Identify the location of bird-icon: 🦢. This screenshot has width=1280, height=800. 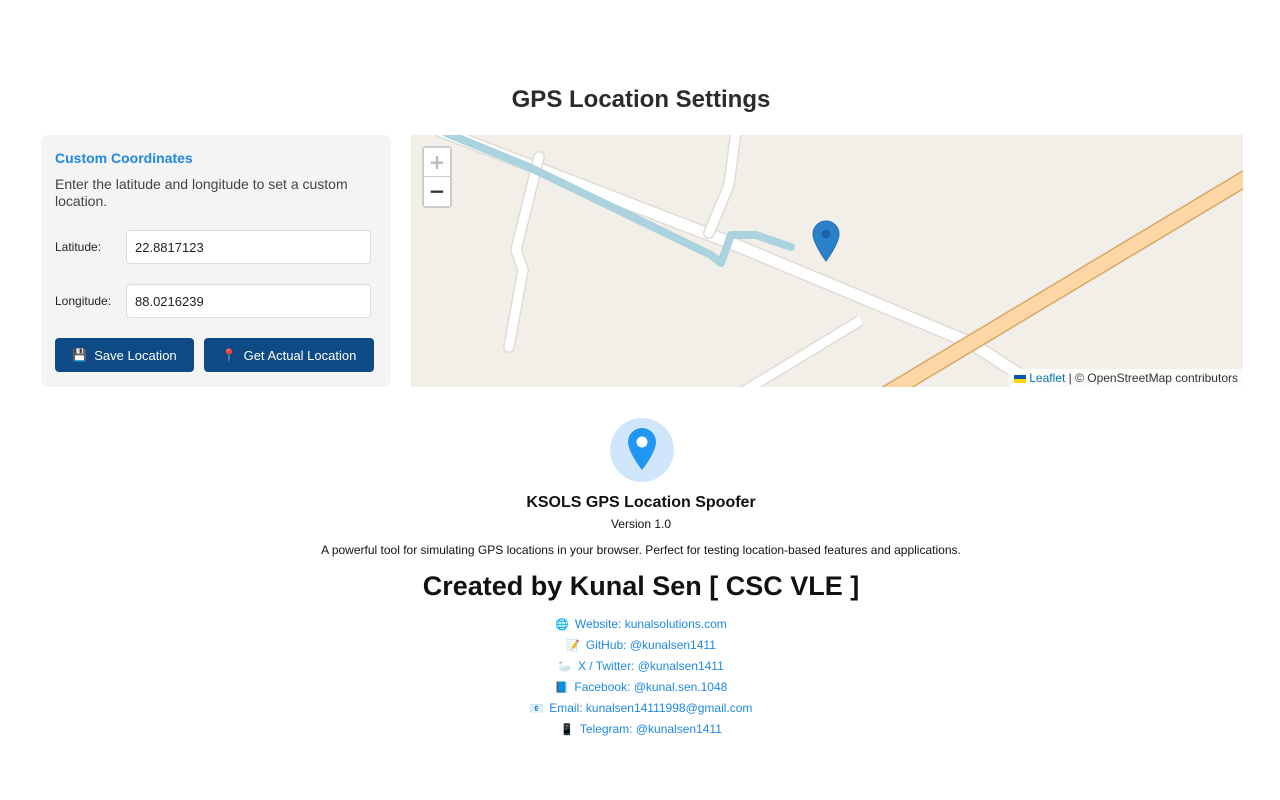
(565, 667).